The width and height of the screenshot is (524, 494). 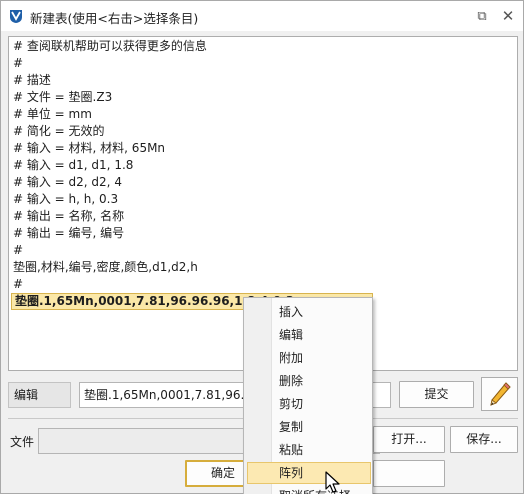 I want to click on menu-item-delete: 删除, so click(x=309, y=381).